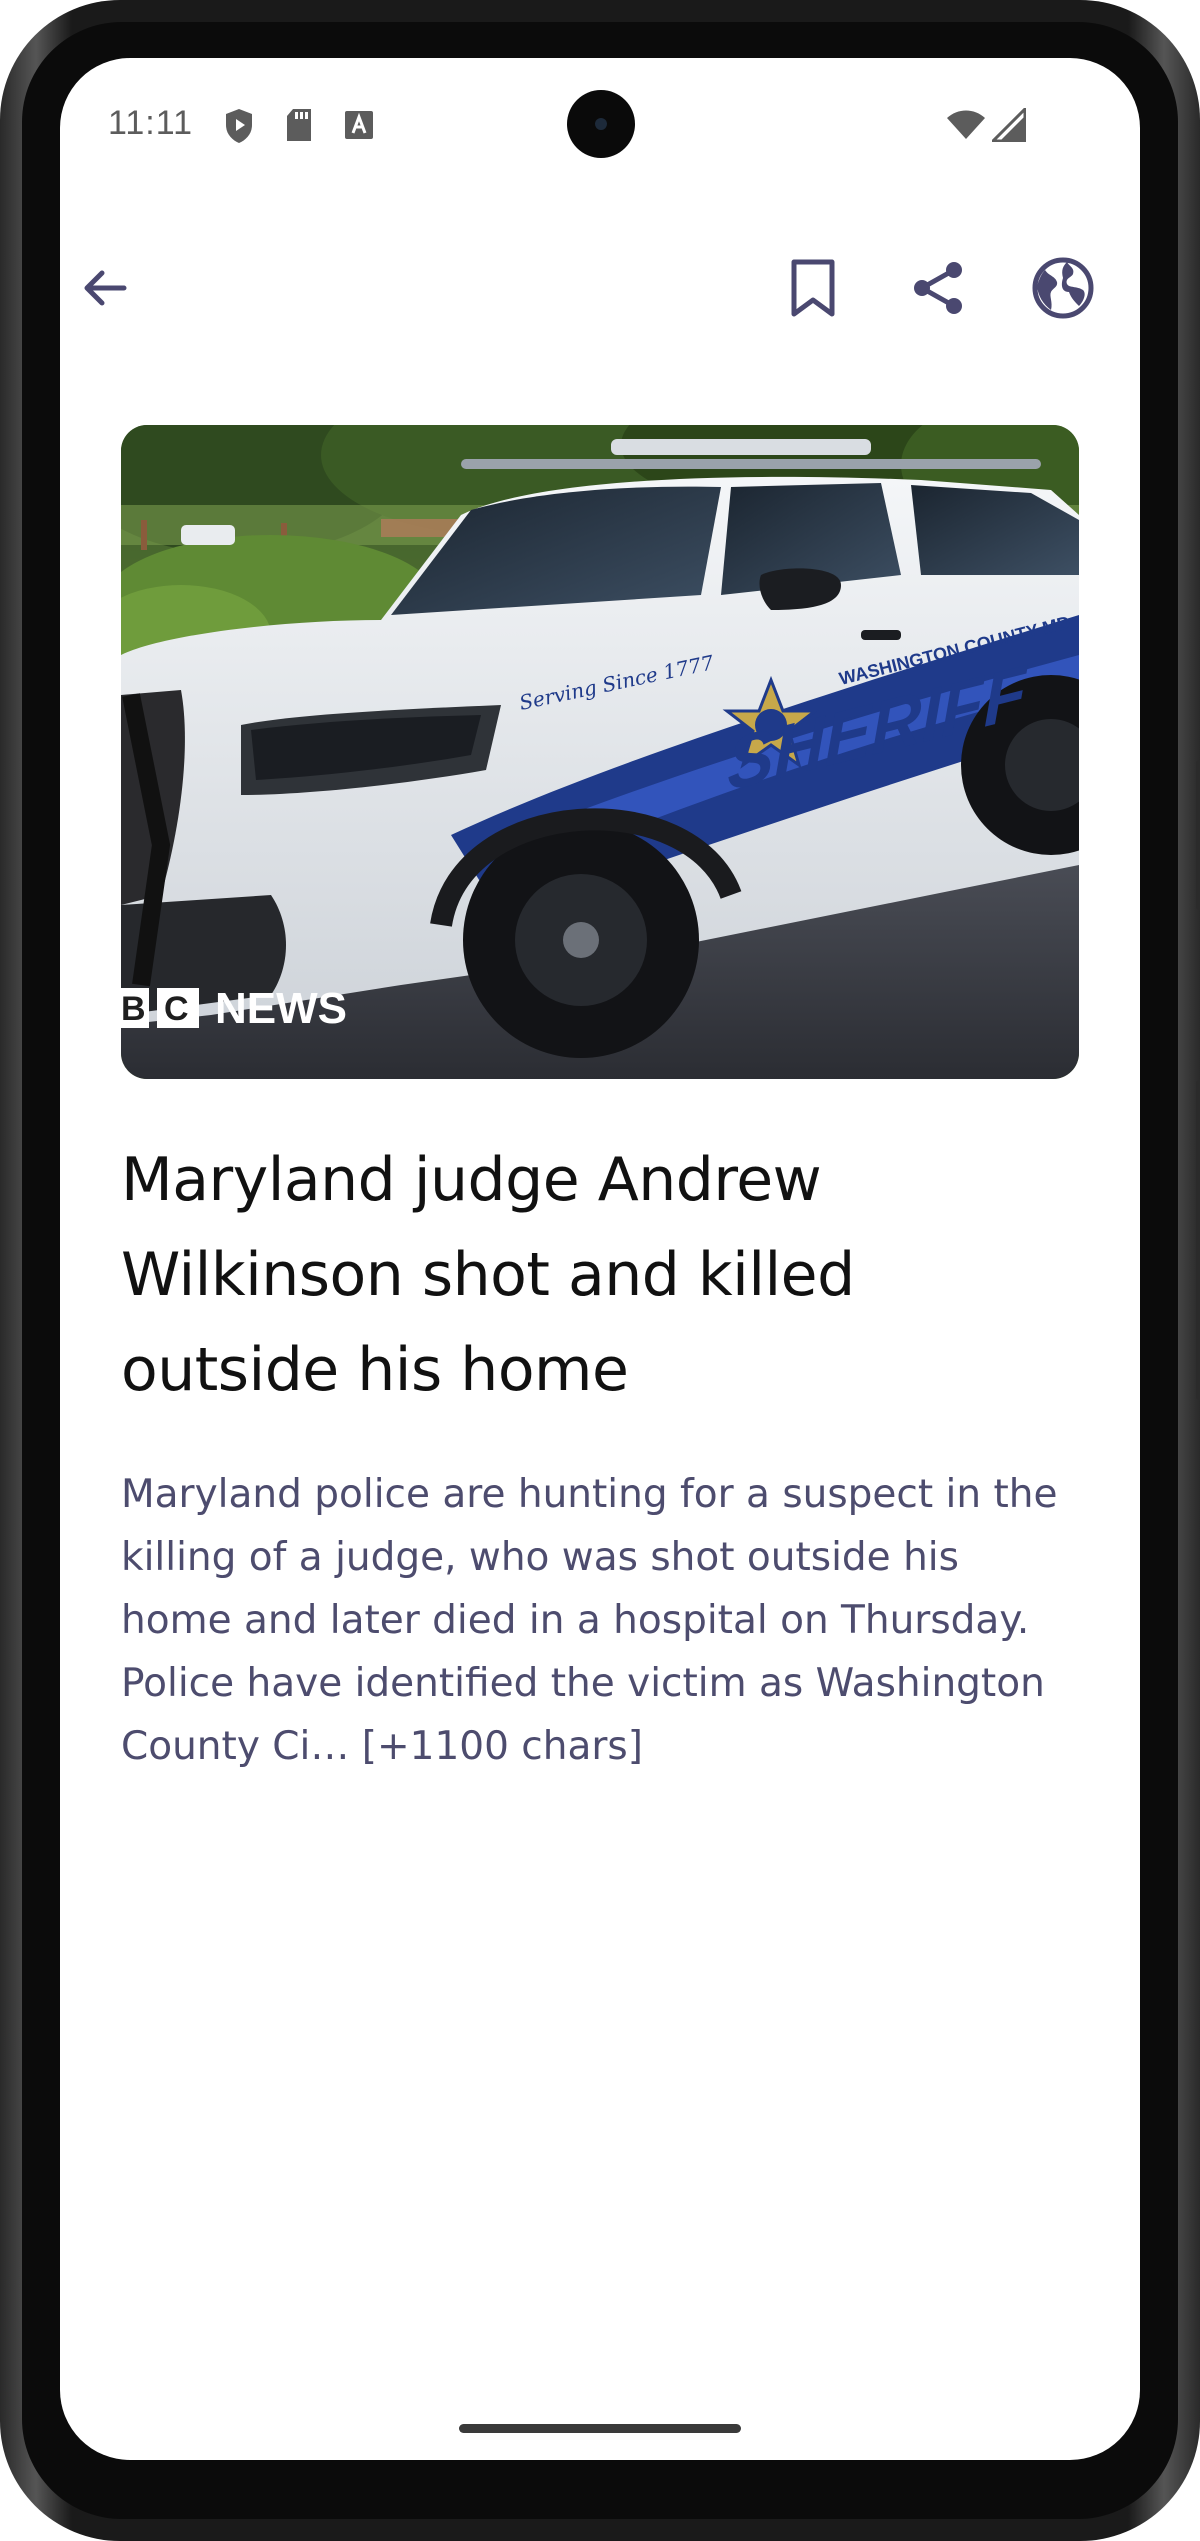 This screenshot has width=1200, height=2541. Describe the element at coordinates (1198, 1240) in the screenshot. I see `volume-button` at that location.